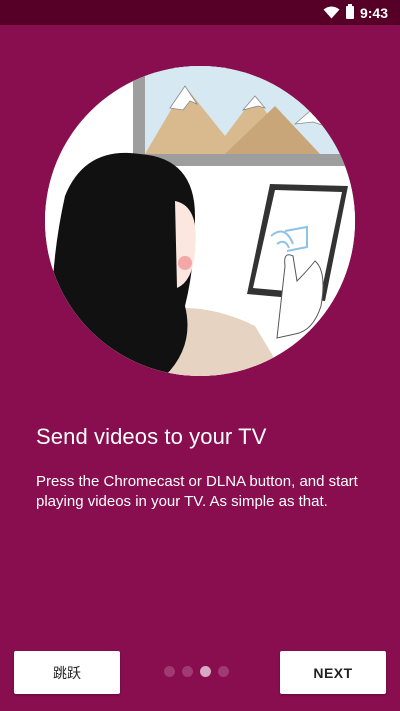  What do you see at coordinates (151, 436) in the screenshot?
I see `onboarding-title: Send videos to your TV` at bounding box center [151, 436].